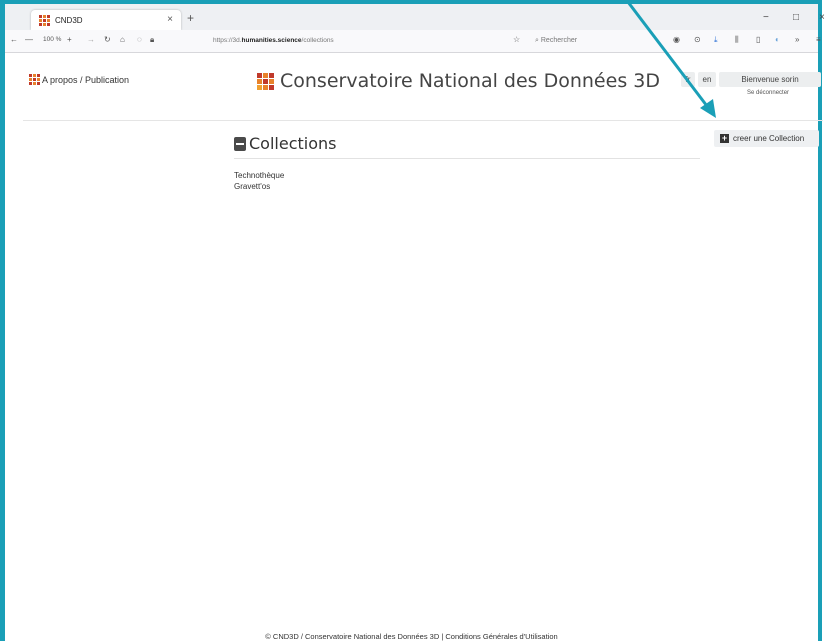 The image size is (830, 641). What do you see at coordinates (259, 186) in the screenshot?
I see `collection-item-gravettos: Gravett'os` at bounding box center [259, 186].